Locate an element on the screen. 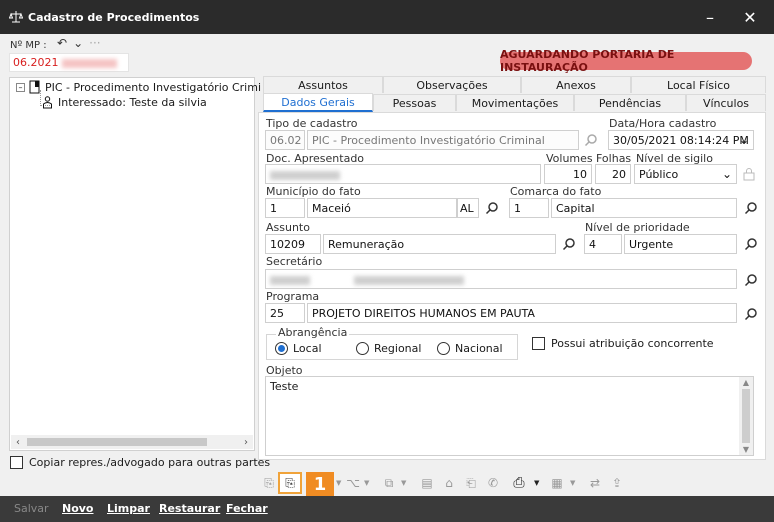  radio-regional: Regional is located at coordinates (388, 348).